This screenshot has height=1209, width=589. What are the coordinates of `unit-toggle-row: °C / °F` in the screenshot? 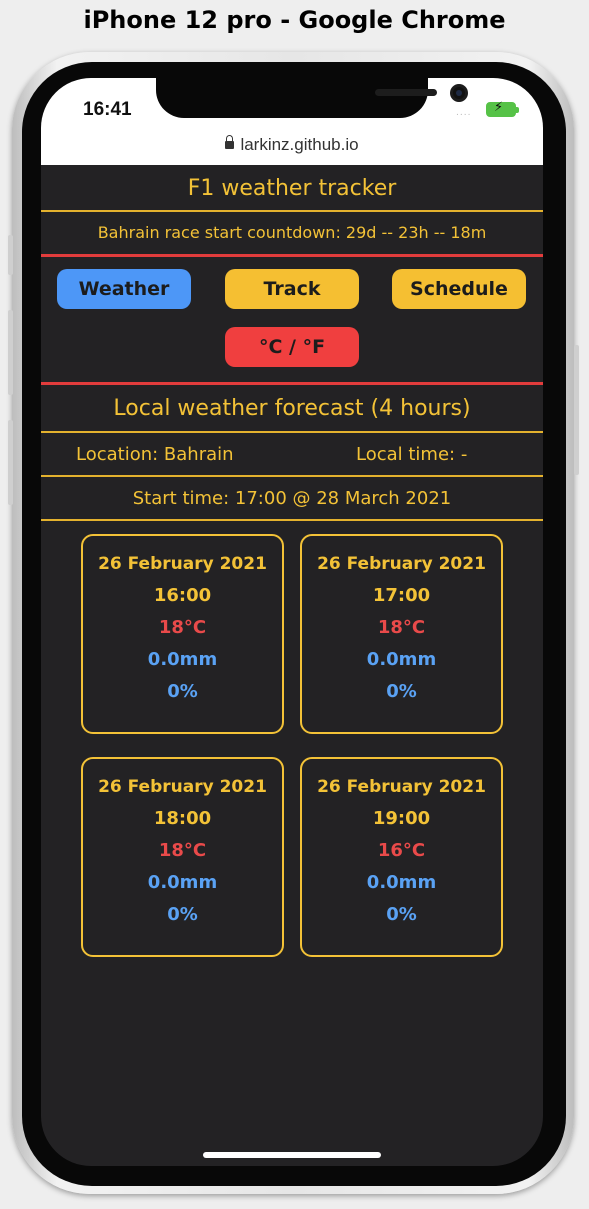 It's located at (292, 356).